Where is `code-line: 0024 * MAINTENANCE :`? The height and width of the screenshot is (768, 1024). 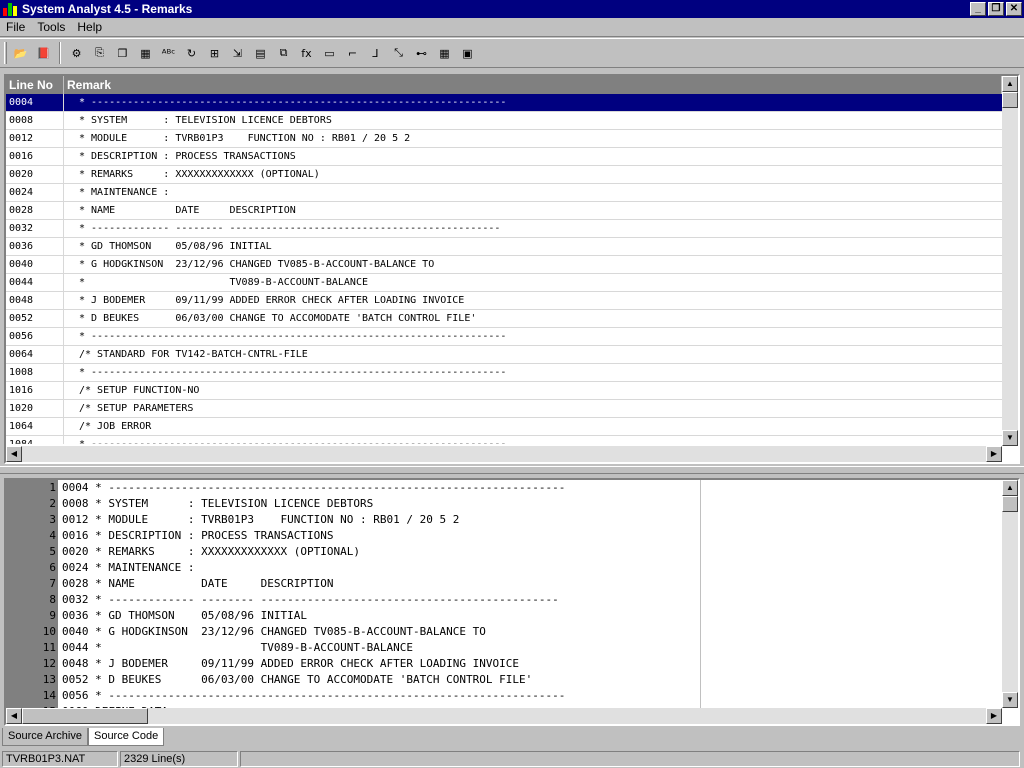 code-line: 0024 * MAINTENANCE : is located at coordinates (530, 568).